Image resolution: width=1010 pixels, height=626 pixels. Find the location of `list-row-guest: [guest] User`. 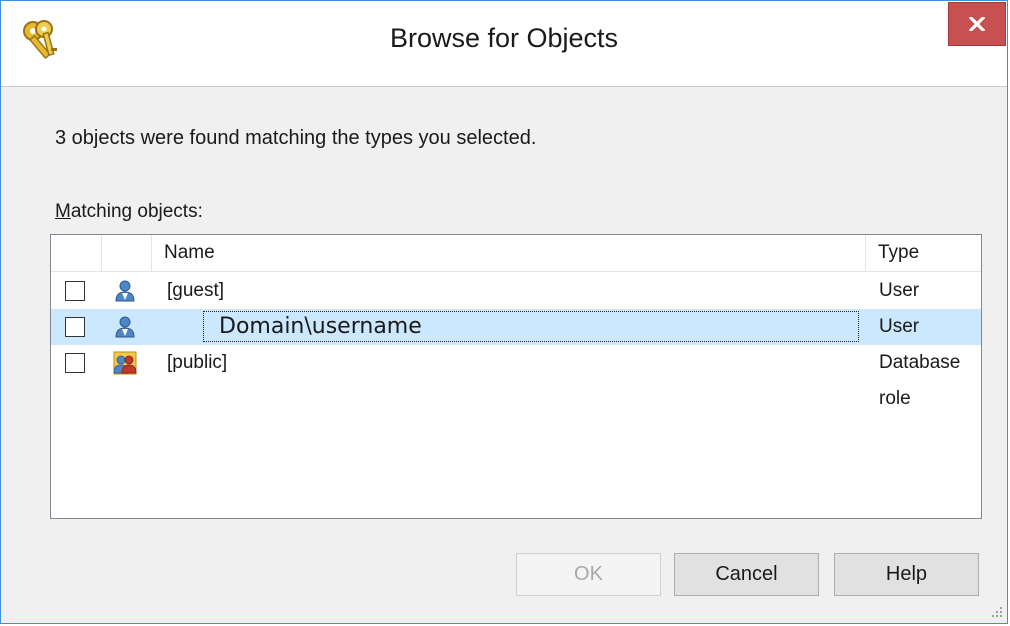

list-row-guest: [guest] User is located at coordinates (516, 291).